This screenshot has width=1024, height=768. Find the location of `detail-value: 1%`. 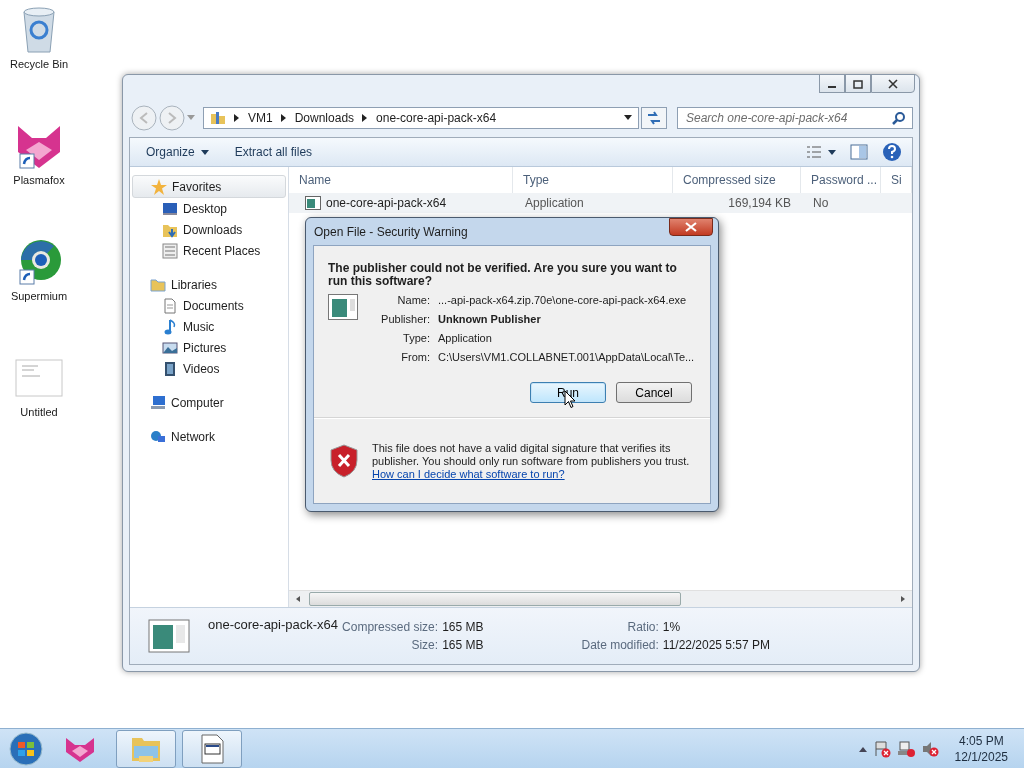

detail-value: 1% is located at coordinates (672, 627).